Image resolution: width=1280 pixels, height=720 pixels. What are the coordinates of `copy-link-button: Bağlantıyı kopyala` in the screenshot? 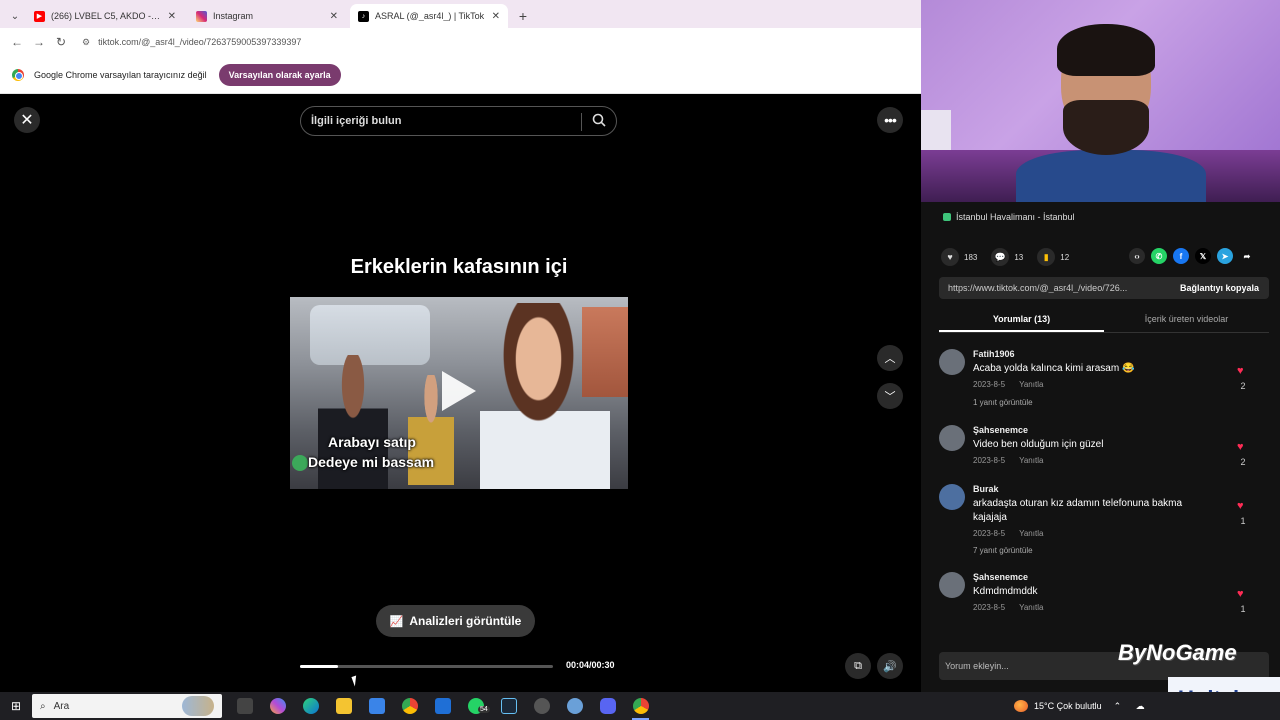 It's located at (1219, 288).